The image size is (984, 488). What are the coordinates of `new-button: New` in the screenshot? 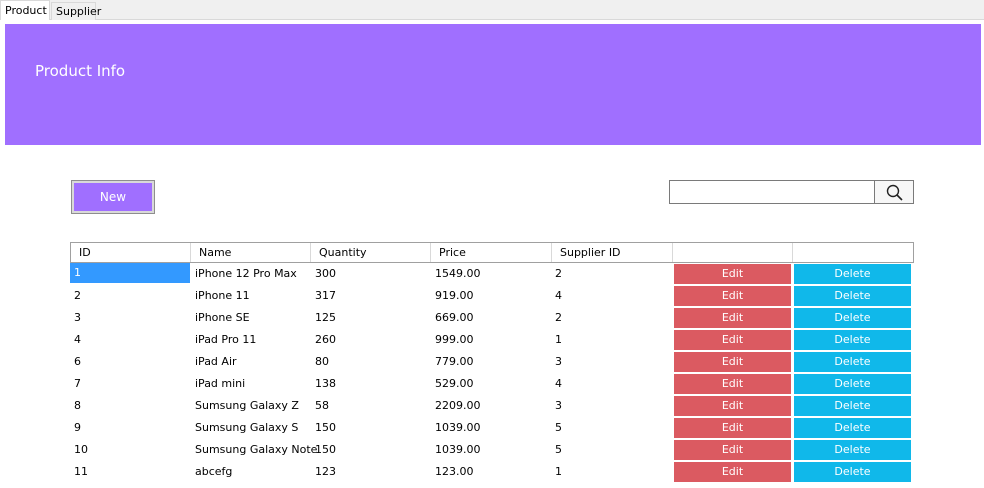 It's located at (113, 197).